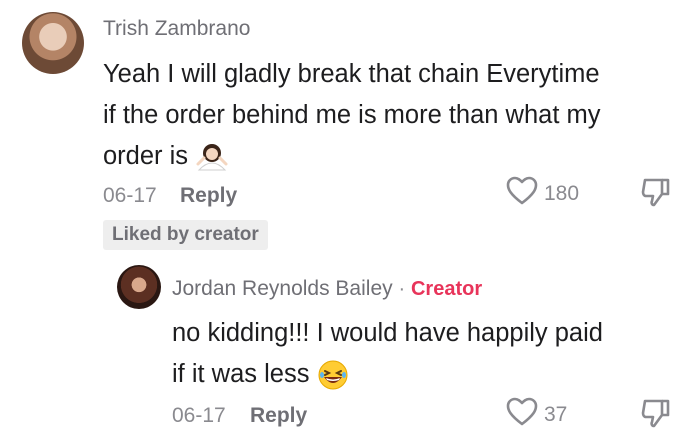  What do you see at coordinates (176, 29) in the screenshot?
I see `commenter-name: Trish Zambrano` at bounding box center [176, 29].